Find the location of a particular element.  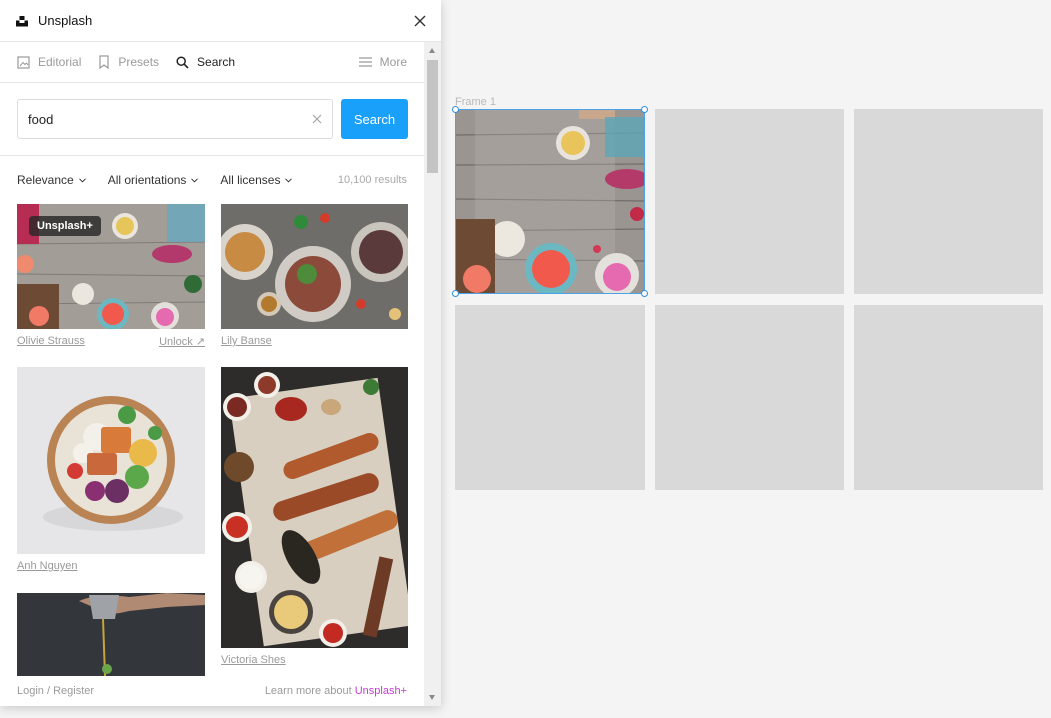

search-row: Search is located at coordinates (212, 119).